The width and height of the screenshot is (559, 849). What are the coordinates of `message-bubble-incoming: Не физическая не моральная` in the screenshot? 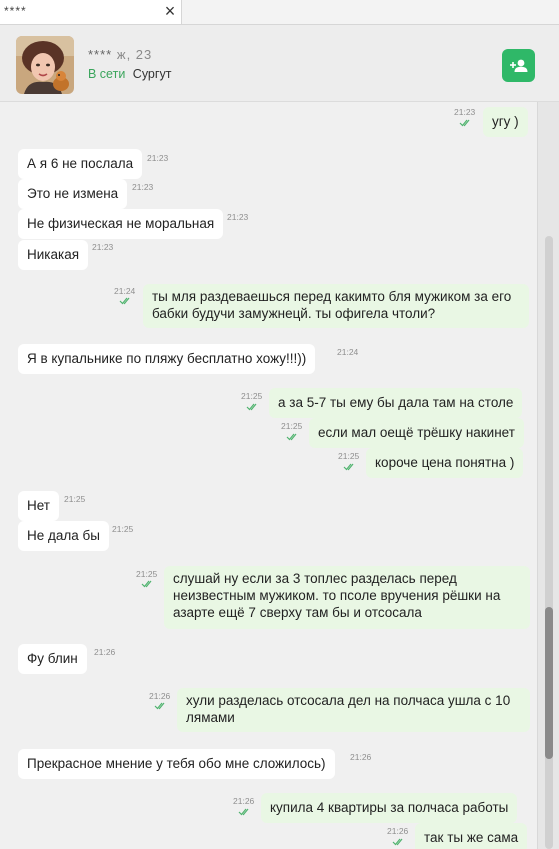 It's located at (121, 224).